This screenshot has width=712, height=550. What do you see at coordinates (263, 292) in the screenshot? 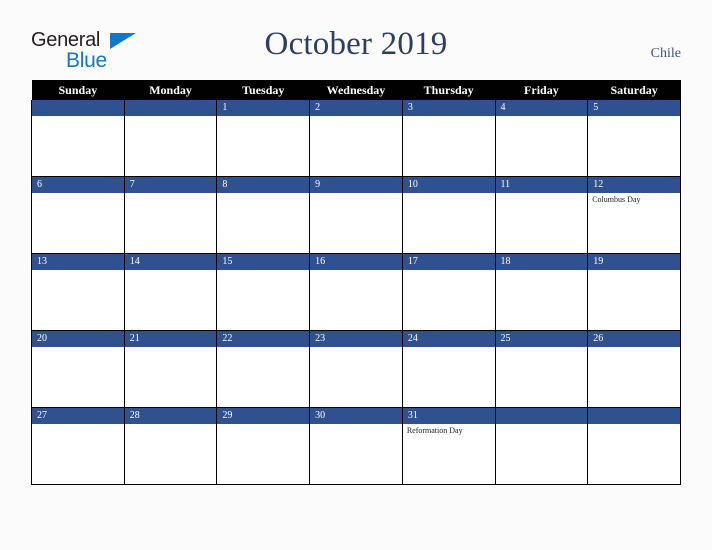
I see `calendar-day-cell: 15` at bounding box center [263, 292].